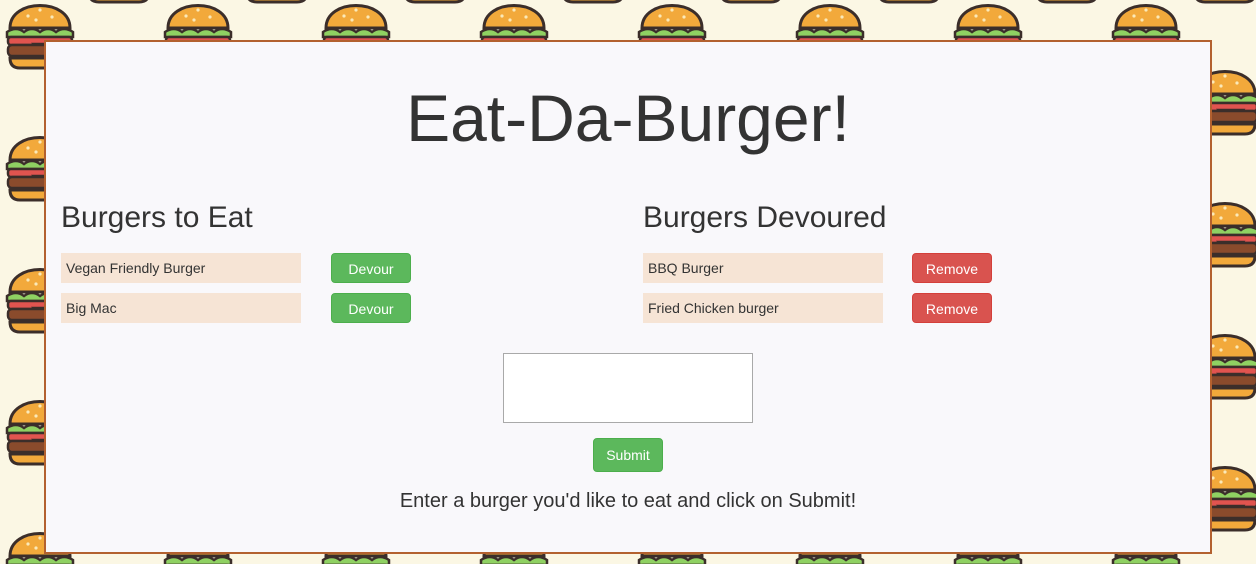  I want to click on burger-name: Vegan Friendly Burger, so click(181, 268).